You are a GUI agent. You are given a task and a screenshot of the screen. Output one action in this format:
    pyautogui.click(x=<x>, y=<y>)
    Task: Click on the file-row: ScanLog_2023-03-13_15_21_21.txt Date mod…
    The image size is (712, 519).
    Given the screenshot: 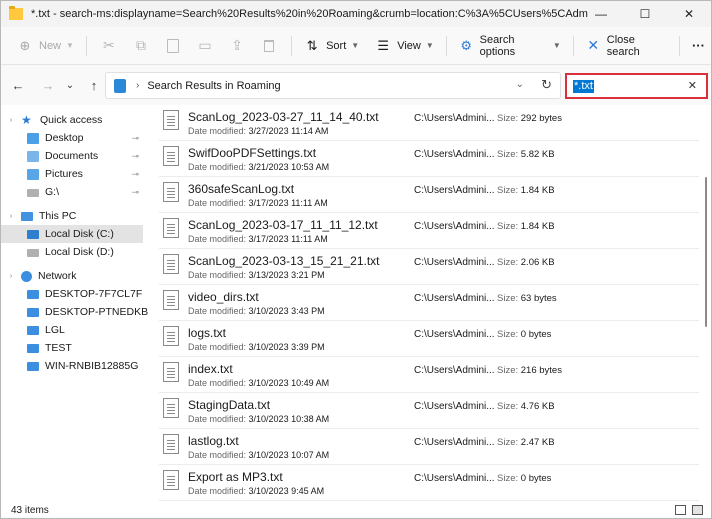 What is the action you would take?
    pyautogui.click(x=429, y=267)
    